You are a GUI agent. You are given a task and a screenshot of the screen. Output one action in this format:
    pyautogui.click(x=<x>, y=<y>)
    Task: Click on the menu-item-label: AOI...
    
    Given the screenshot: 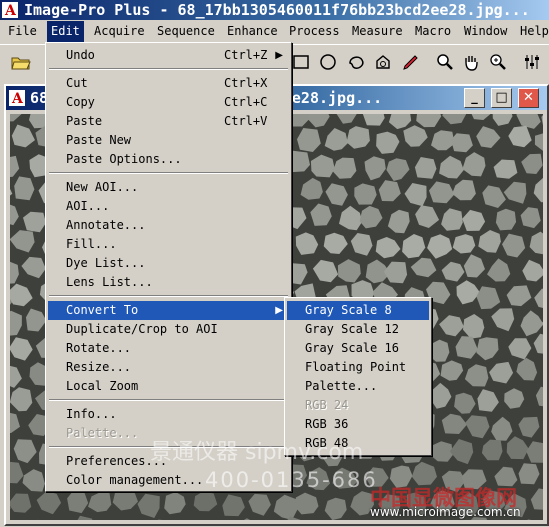 What is the action you would take?
    pyautogui.click(x=88, y=206)
    